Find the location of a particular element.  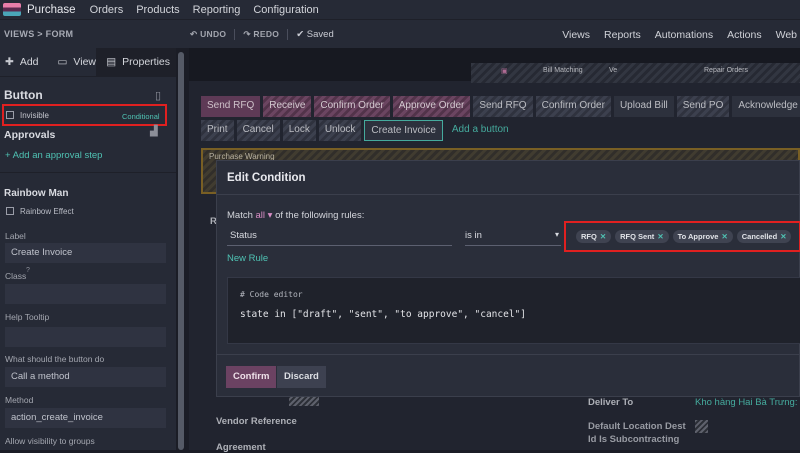

button-action-select: Call a method is located at coordinates (85, 377).